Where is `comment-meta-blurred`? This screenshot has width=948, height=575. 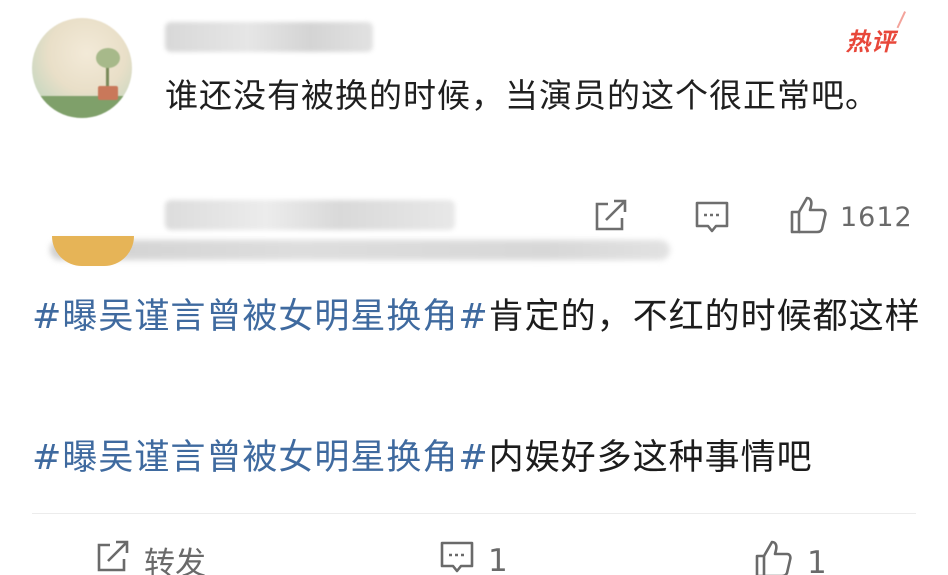 comment-meta-blurred is located at coordinates (310, 215).